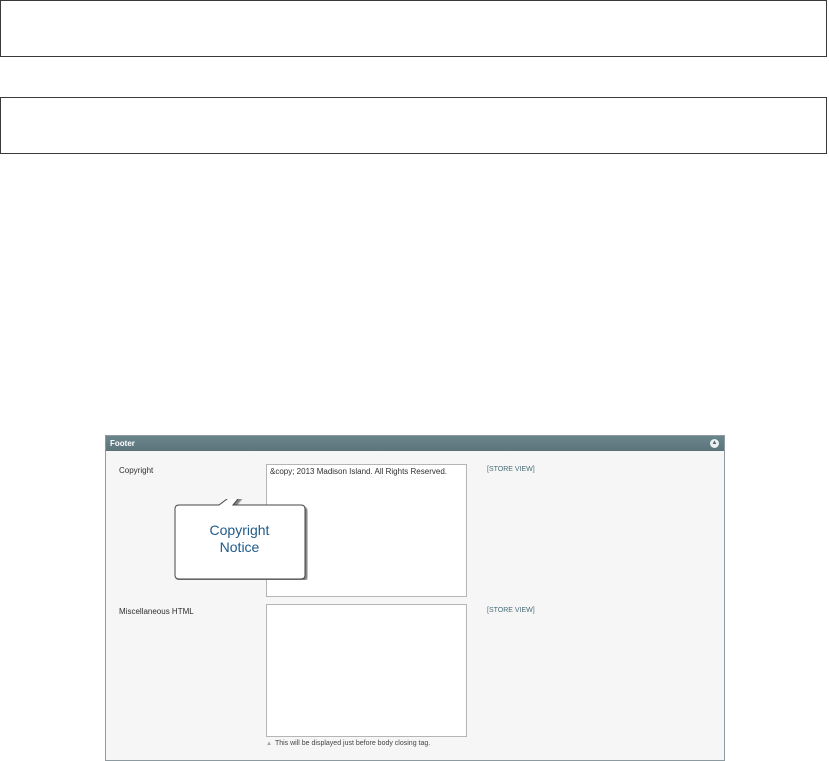  What do you see at coordinates (511, 469) in the screenshot?
I see `copyright-scope-label: [STORE VIEW]` at bounding box center [511, 469].